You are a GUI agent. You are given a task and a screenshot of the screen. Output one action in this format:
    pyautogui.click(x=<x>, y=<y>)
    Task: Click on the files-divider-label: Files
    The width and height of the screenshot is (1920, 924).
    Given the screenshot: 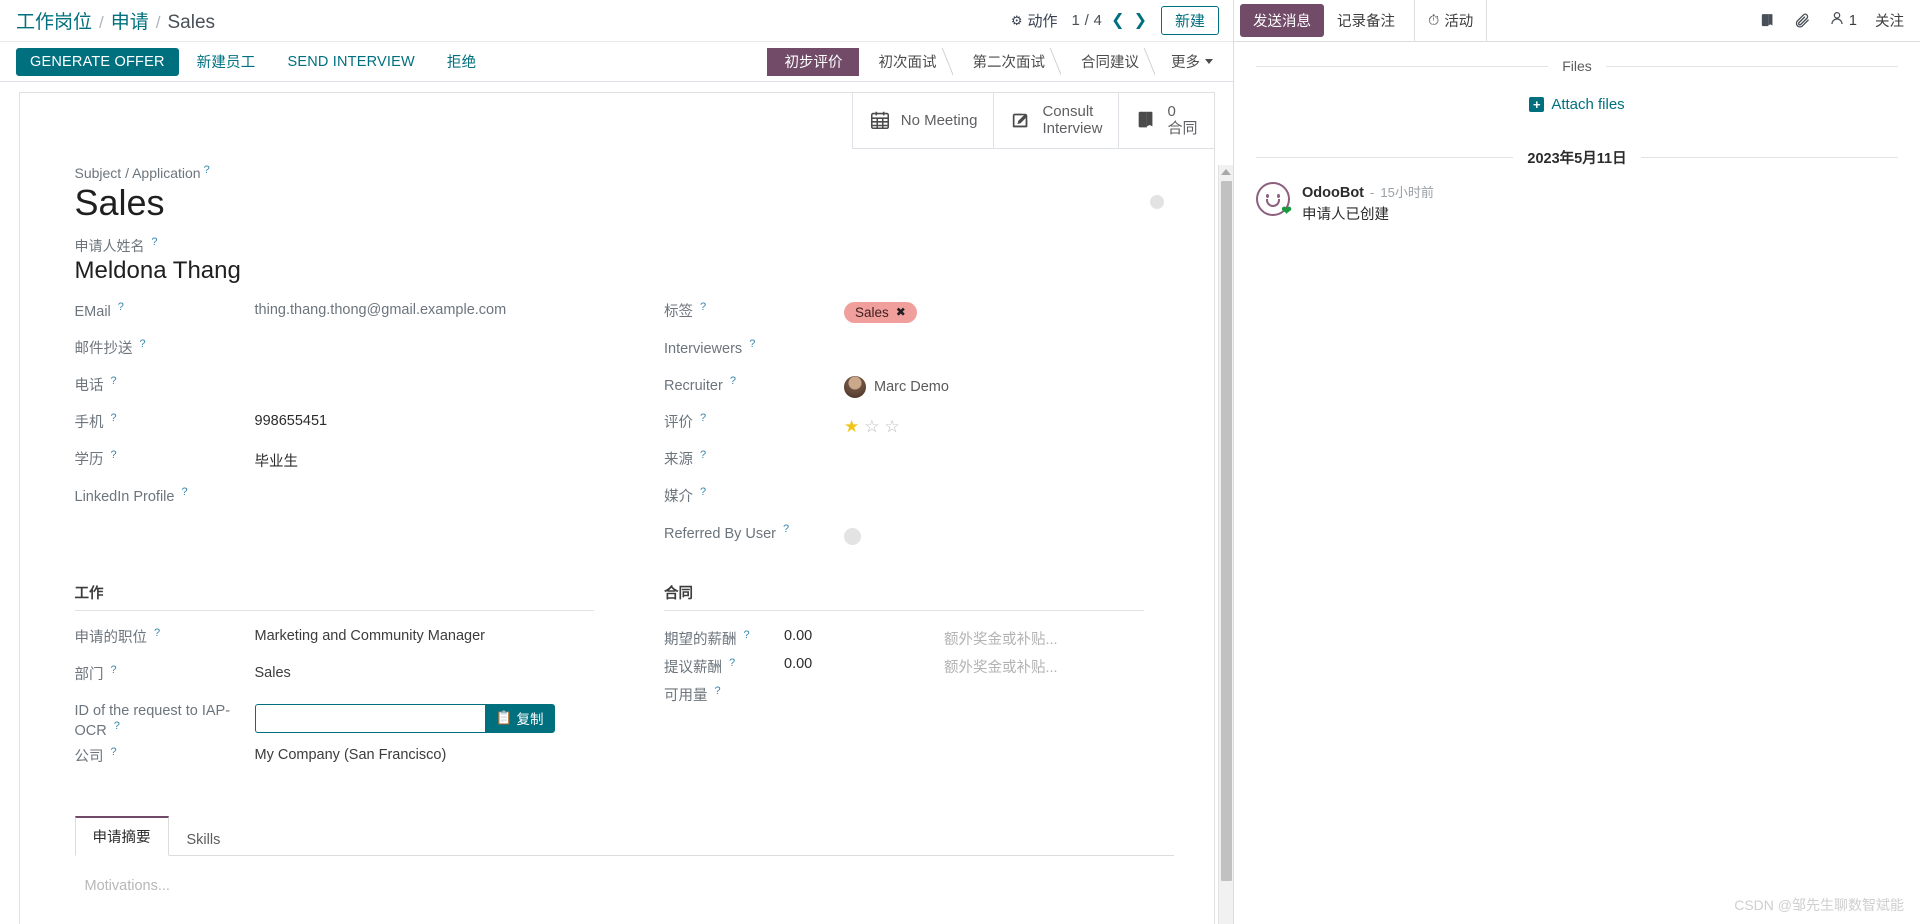 What is the action you would take?
    pyautogui.click(x=1577, y=66)
    